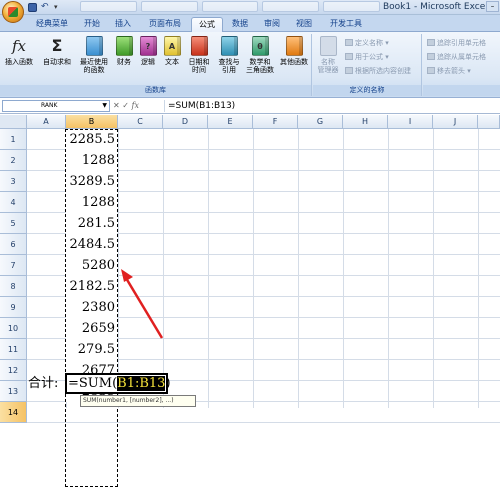 Image resolution: width=500 pixels, height=487 pixels. What do you see at coordinates (127, 275) in the screenshot?
I see `arrow-head` at bounding box center [127, 275].